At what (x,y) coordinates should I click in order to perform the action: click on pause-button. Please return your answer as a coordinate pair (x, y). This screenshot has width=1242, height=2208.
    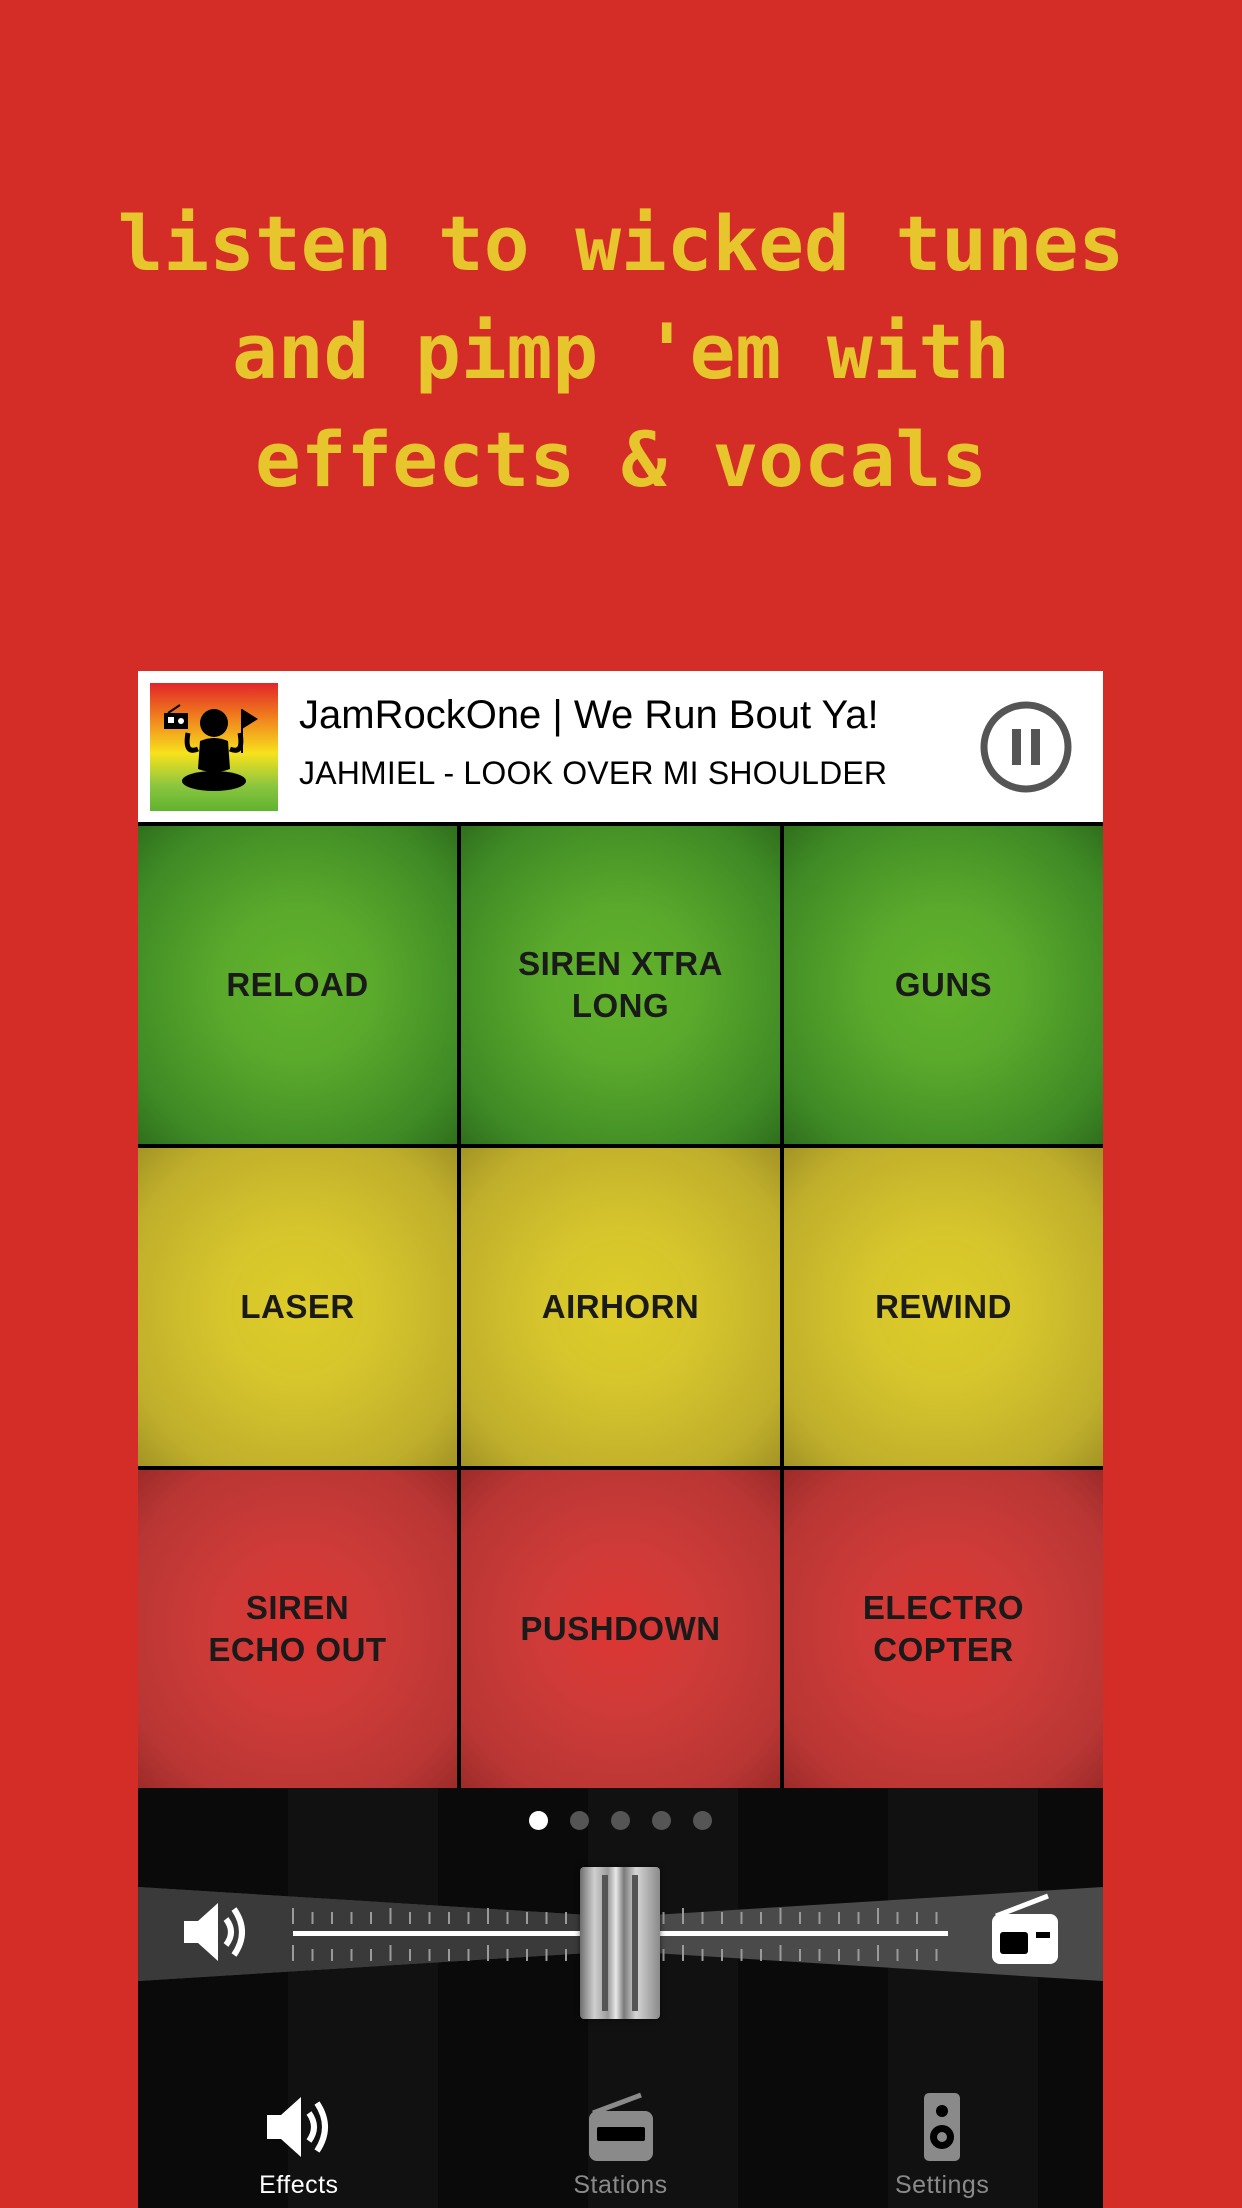
    Looking at the image, I should click on (1026, 747).